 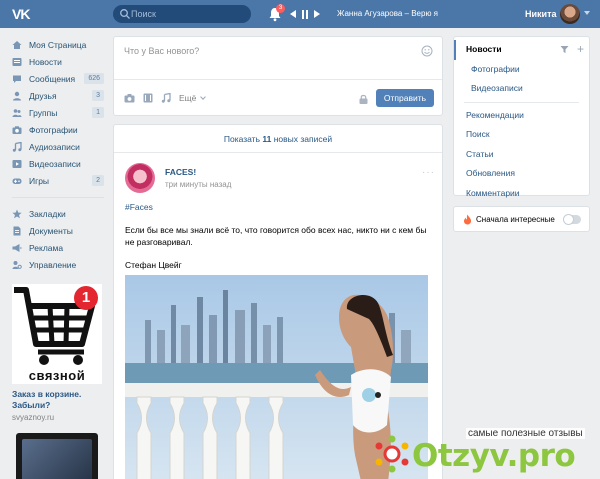 What do you see at coordinates (140, 178) in the screenshot?
I see `post-author-avatar` at bounding box center [140, 178].